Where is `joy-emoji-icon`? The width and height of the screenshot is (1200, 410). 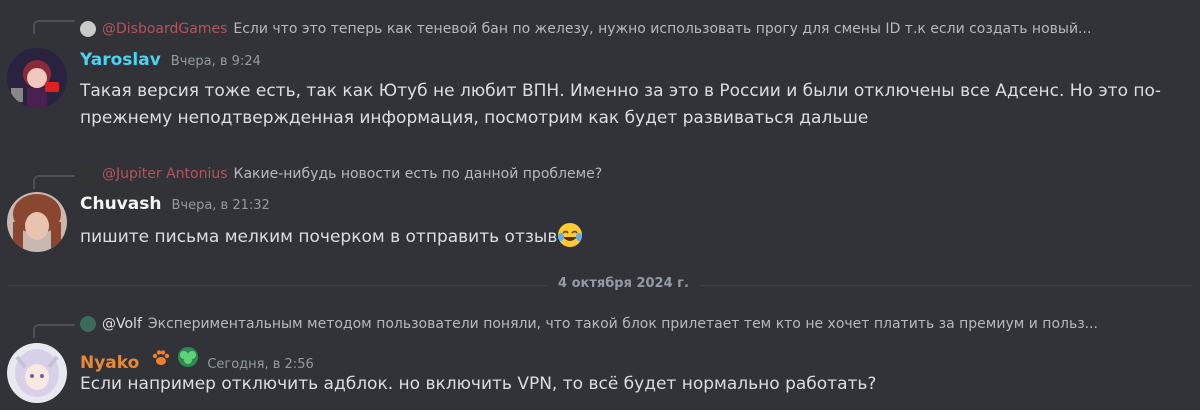
joy-emoji-icon is located at coordinates (570, 235).